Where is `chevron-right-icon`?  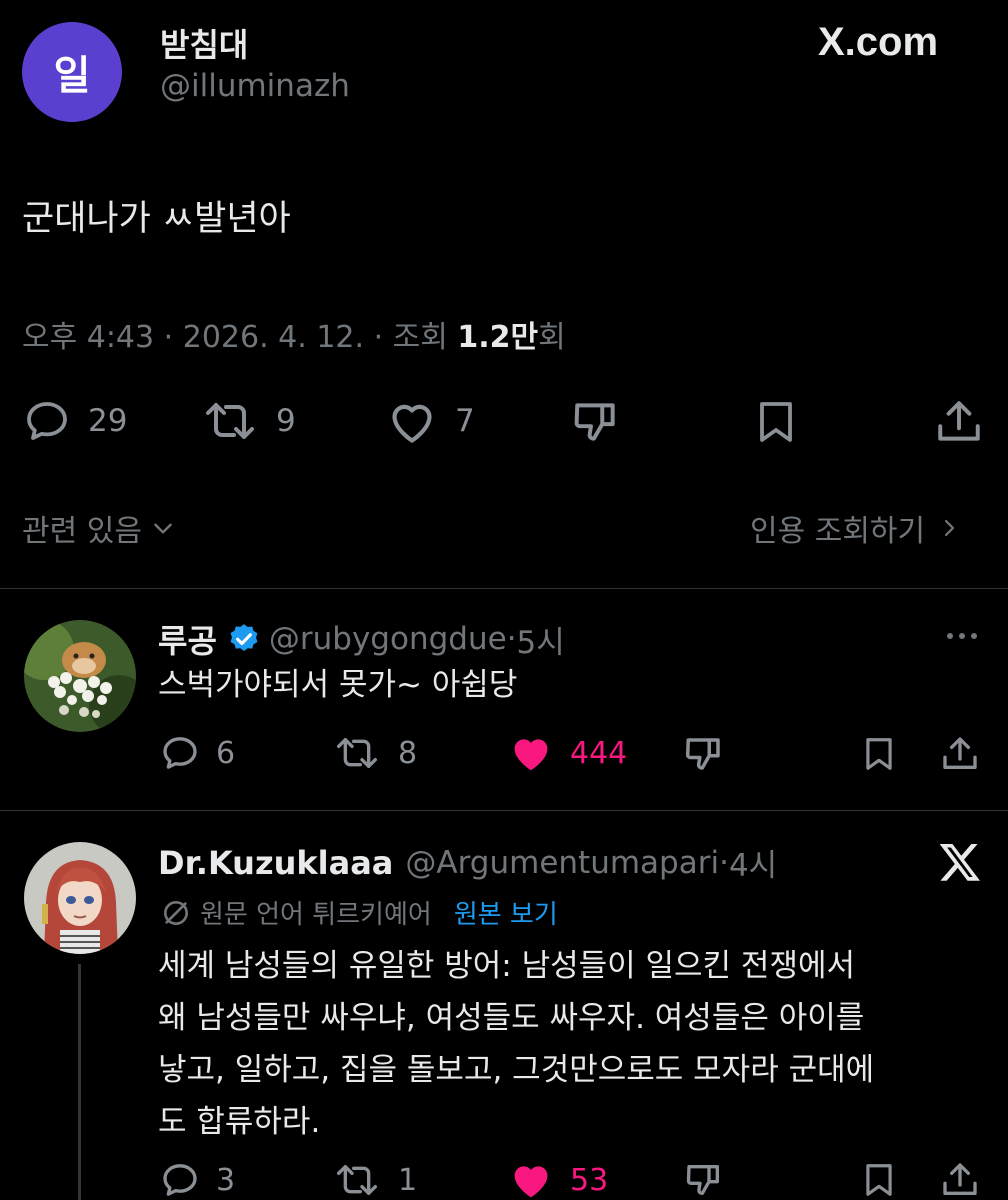
chevron-right-icon is located at coordinates (950, 528).